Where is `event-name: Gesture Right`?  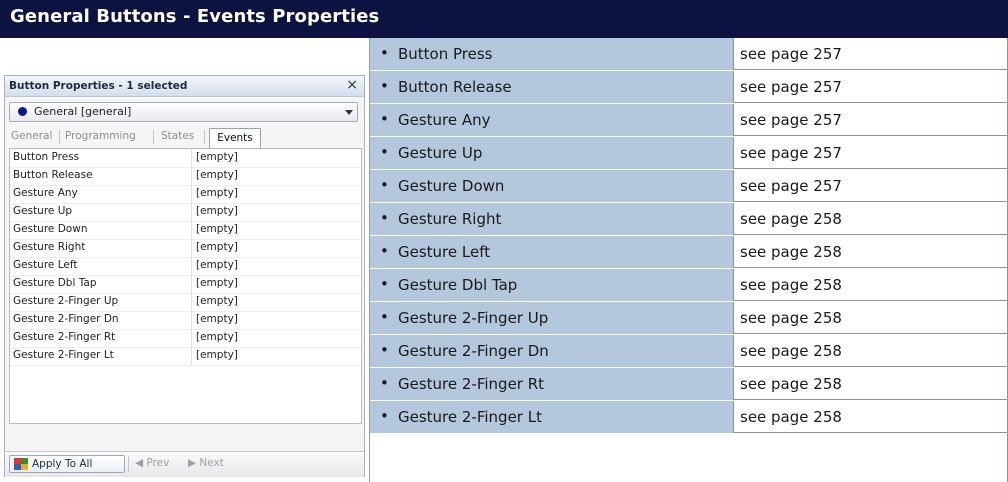
event-name: Gesture Right is located at coordinates (450, 219).